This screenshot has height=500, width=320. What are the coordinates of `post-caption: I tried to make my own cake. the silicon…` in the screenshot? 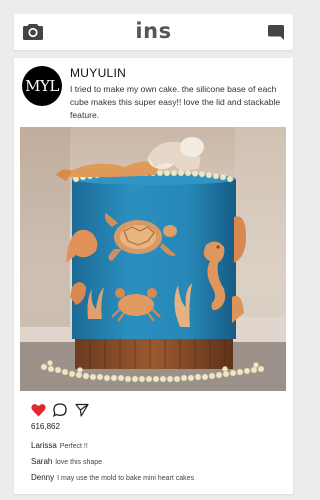 It's located at (175, 102).